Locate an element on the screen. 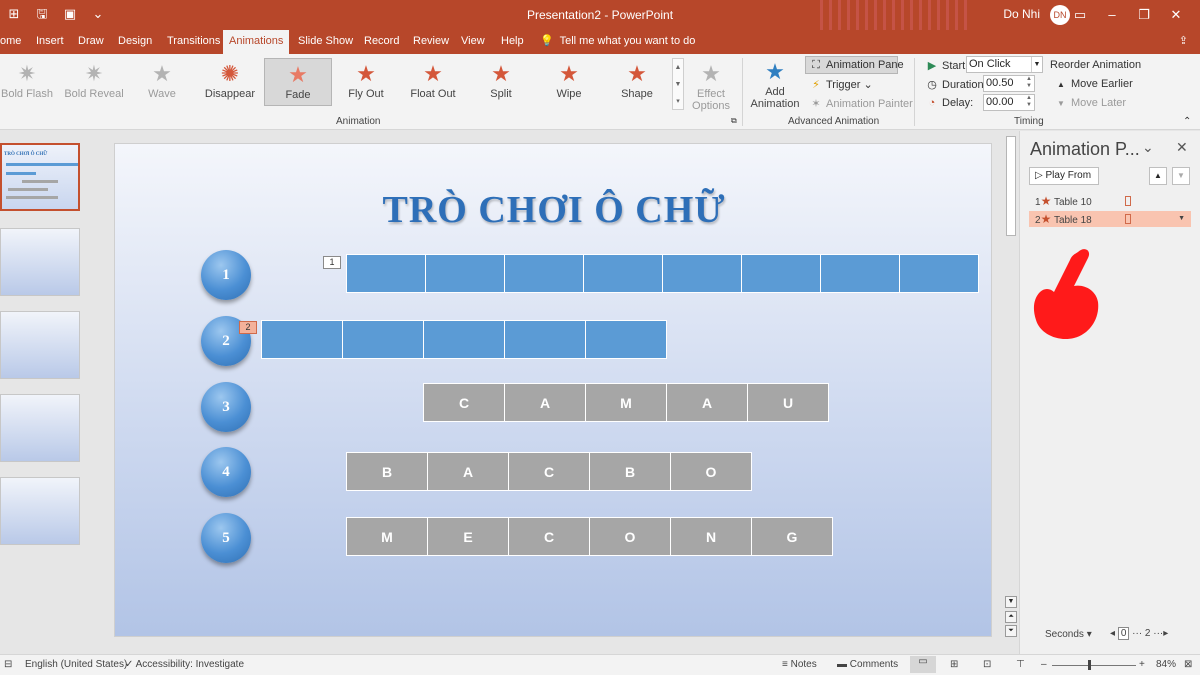 This screenshot has height=675, width=1200. accessibility-indicator: ✓ Accessibility: Investigate is located at coordinates (184, 664).